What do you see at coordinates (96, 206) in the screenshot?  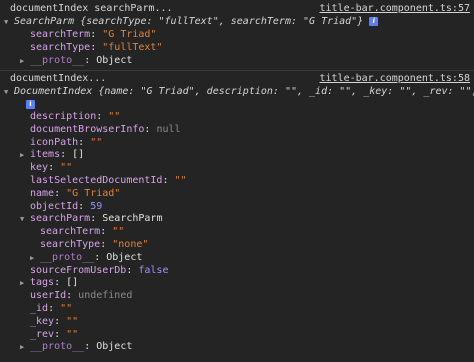 I see `property-value: 59` at bounding box center [96, 206].